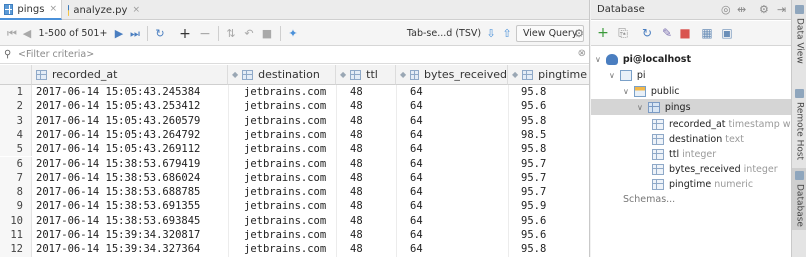  Describe the element at coordinates (119, 33) in the screenshot. I see `next-page-icon: ▶` at that location.